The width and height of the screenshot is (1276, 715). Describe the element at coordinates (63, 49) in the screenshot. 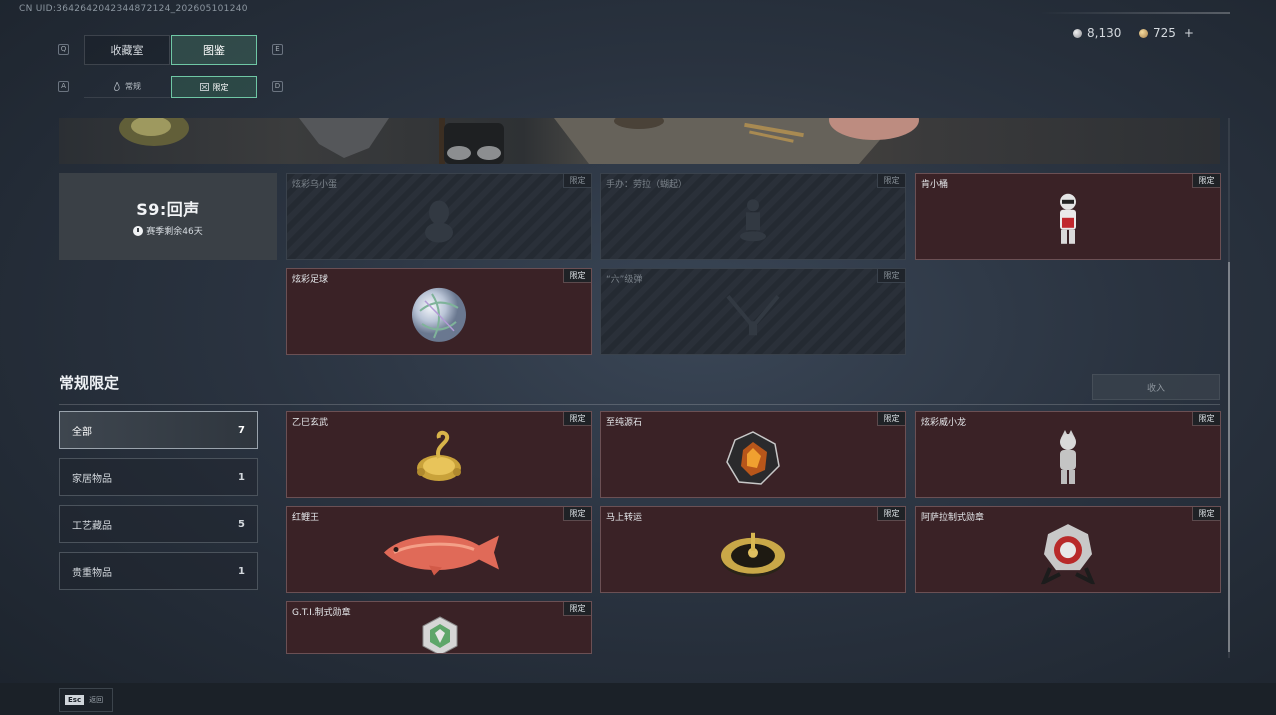

I see `key-hint-q: Q` at that location.